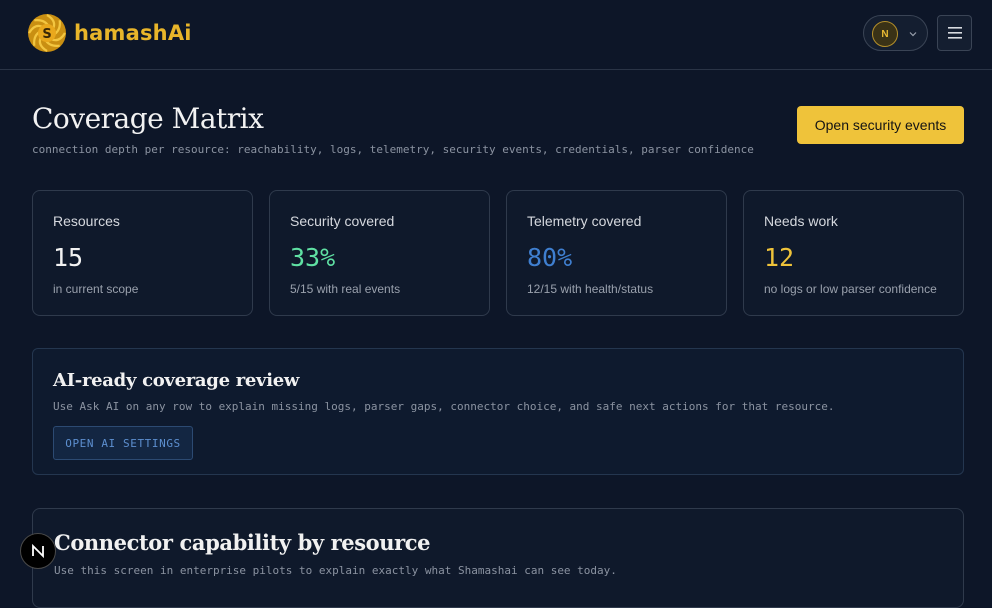  Describe the element at coordinates (584, 221) in the screenshot. I see `stat-label: Telemetry covered` at that location.